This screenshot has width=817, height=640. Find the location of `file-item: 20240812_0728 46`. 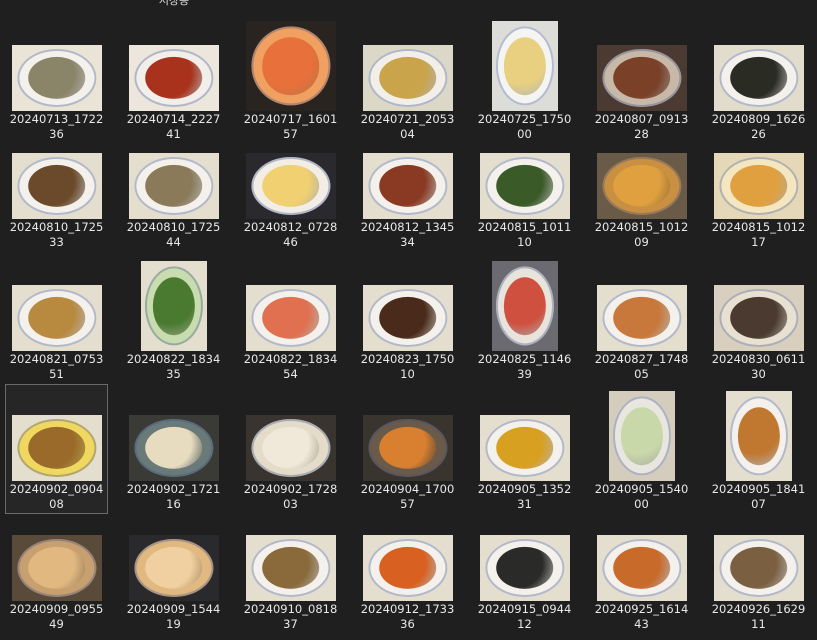

file-item: 20240812_0728 46 is located at coordinates (290, 187).